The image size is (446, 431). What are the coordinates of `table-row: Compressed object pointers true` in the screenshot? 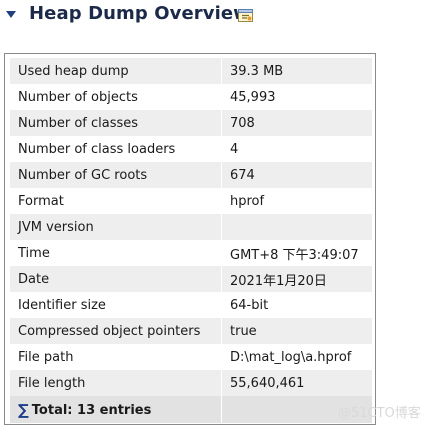 It's located at (191, 331).